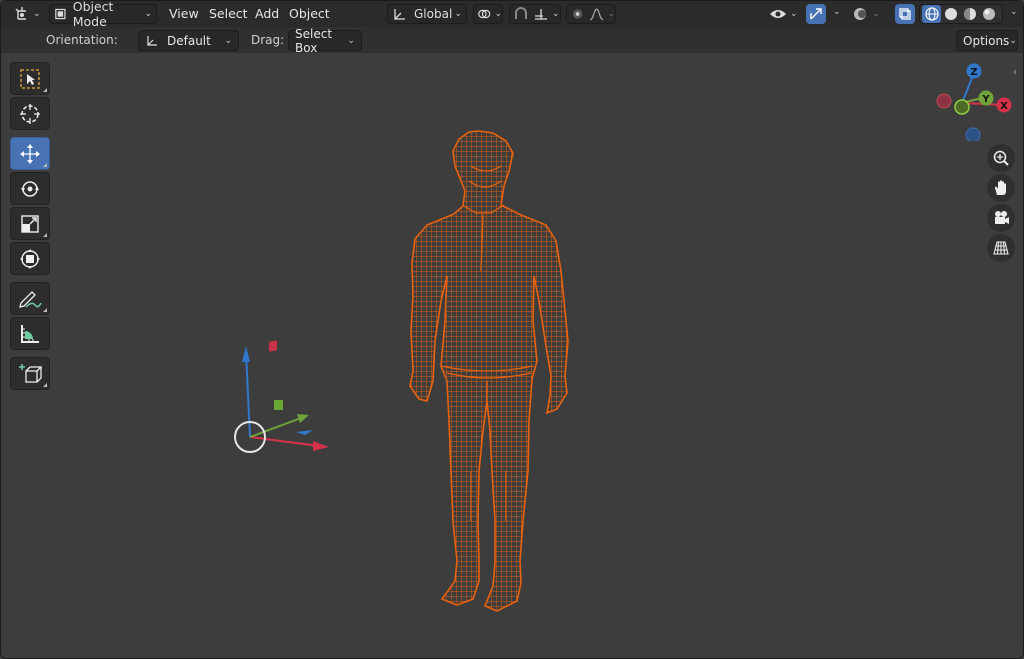 The image size is (1024, 659). I want to click on mode-selector: Object Mode ⌄, so click(103, 15).